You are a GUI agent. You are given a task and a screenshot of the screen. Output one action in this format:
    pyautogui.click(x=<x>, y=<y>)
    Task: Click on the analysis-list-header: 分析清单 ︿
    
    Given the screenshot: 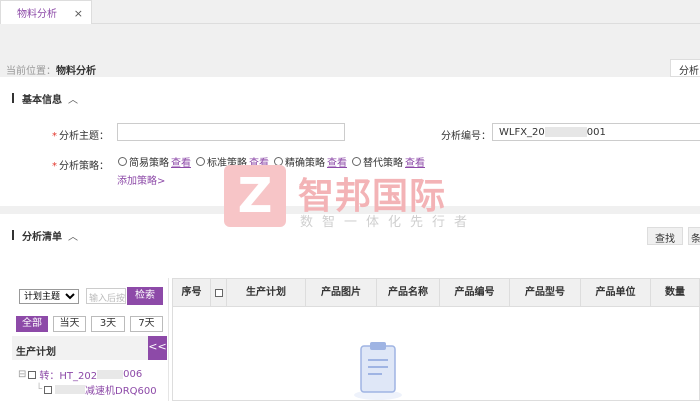 What is the action you would take?
    pyautogui.click(x=45, y=235)
    